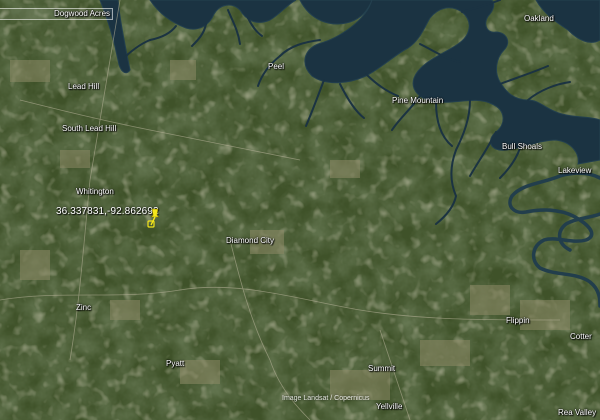 Image resolution: width=600 pixels, height=420 pixels. Describe the element at coordinates (56, 14) in the screenshot. I see `search-bar` at that location.